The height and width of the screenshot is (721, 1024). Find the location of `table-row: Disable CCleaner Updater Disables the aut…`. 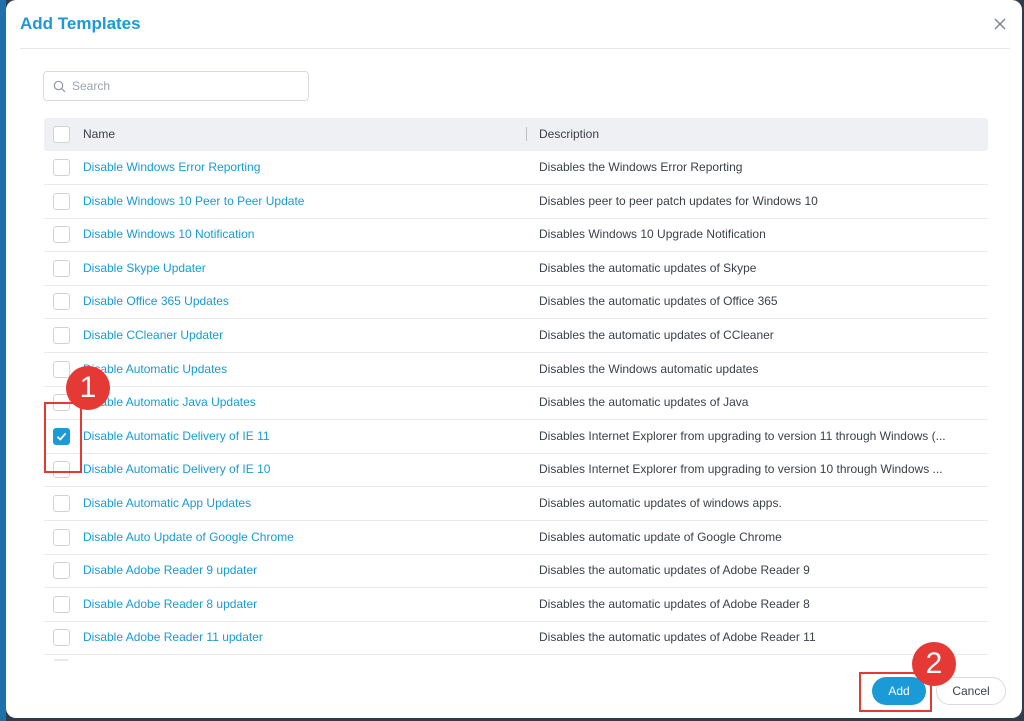

table-row: Disable CCleaner Updater Disables the aut… is located at coordinates (516, 336).